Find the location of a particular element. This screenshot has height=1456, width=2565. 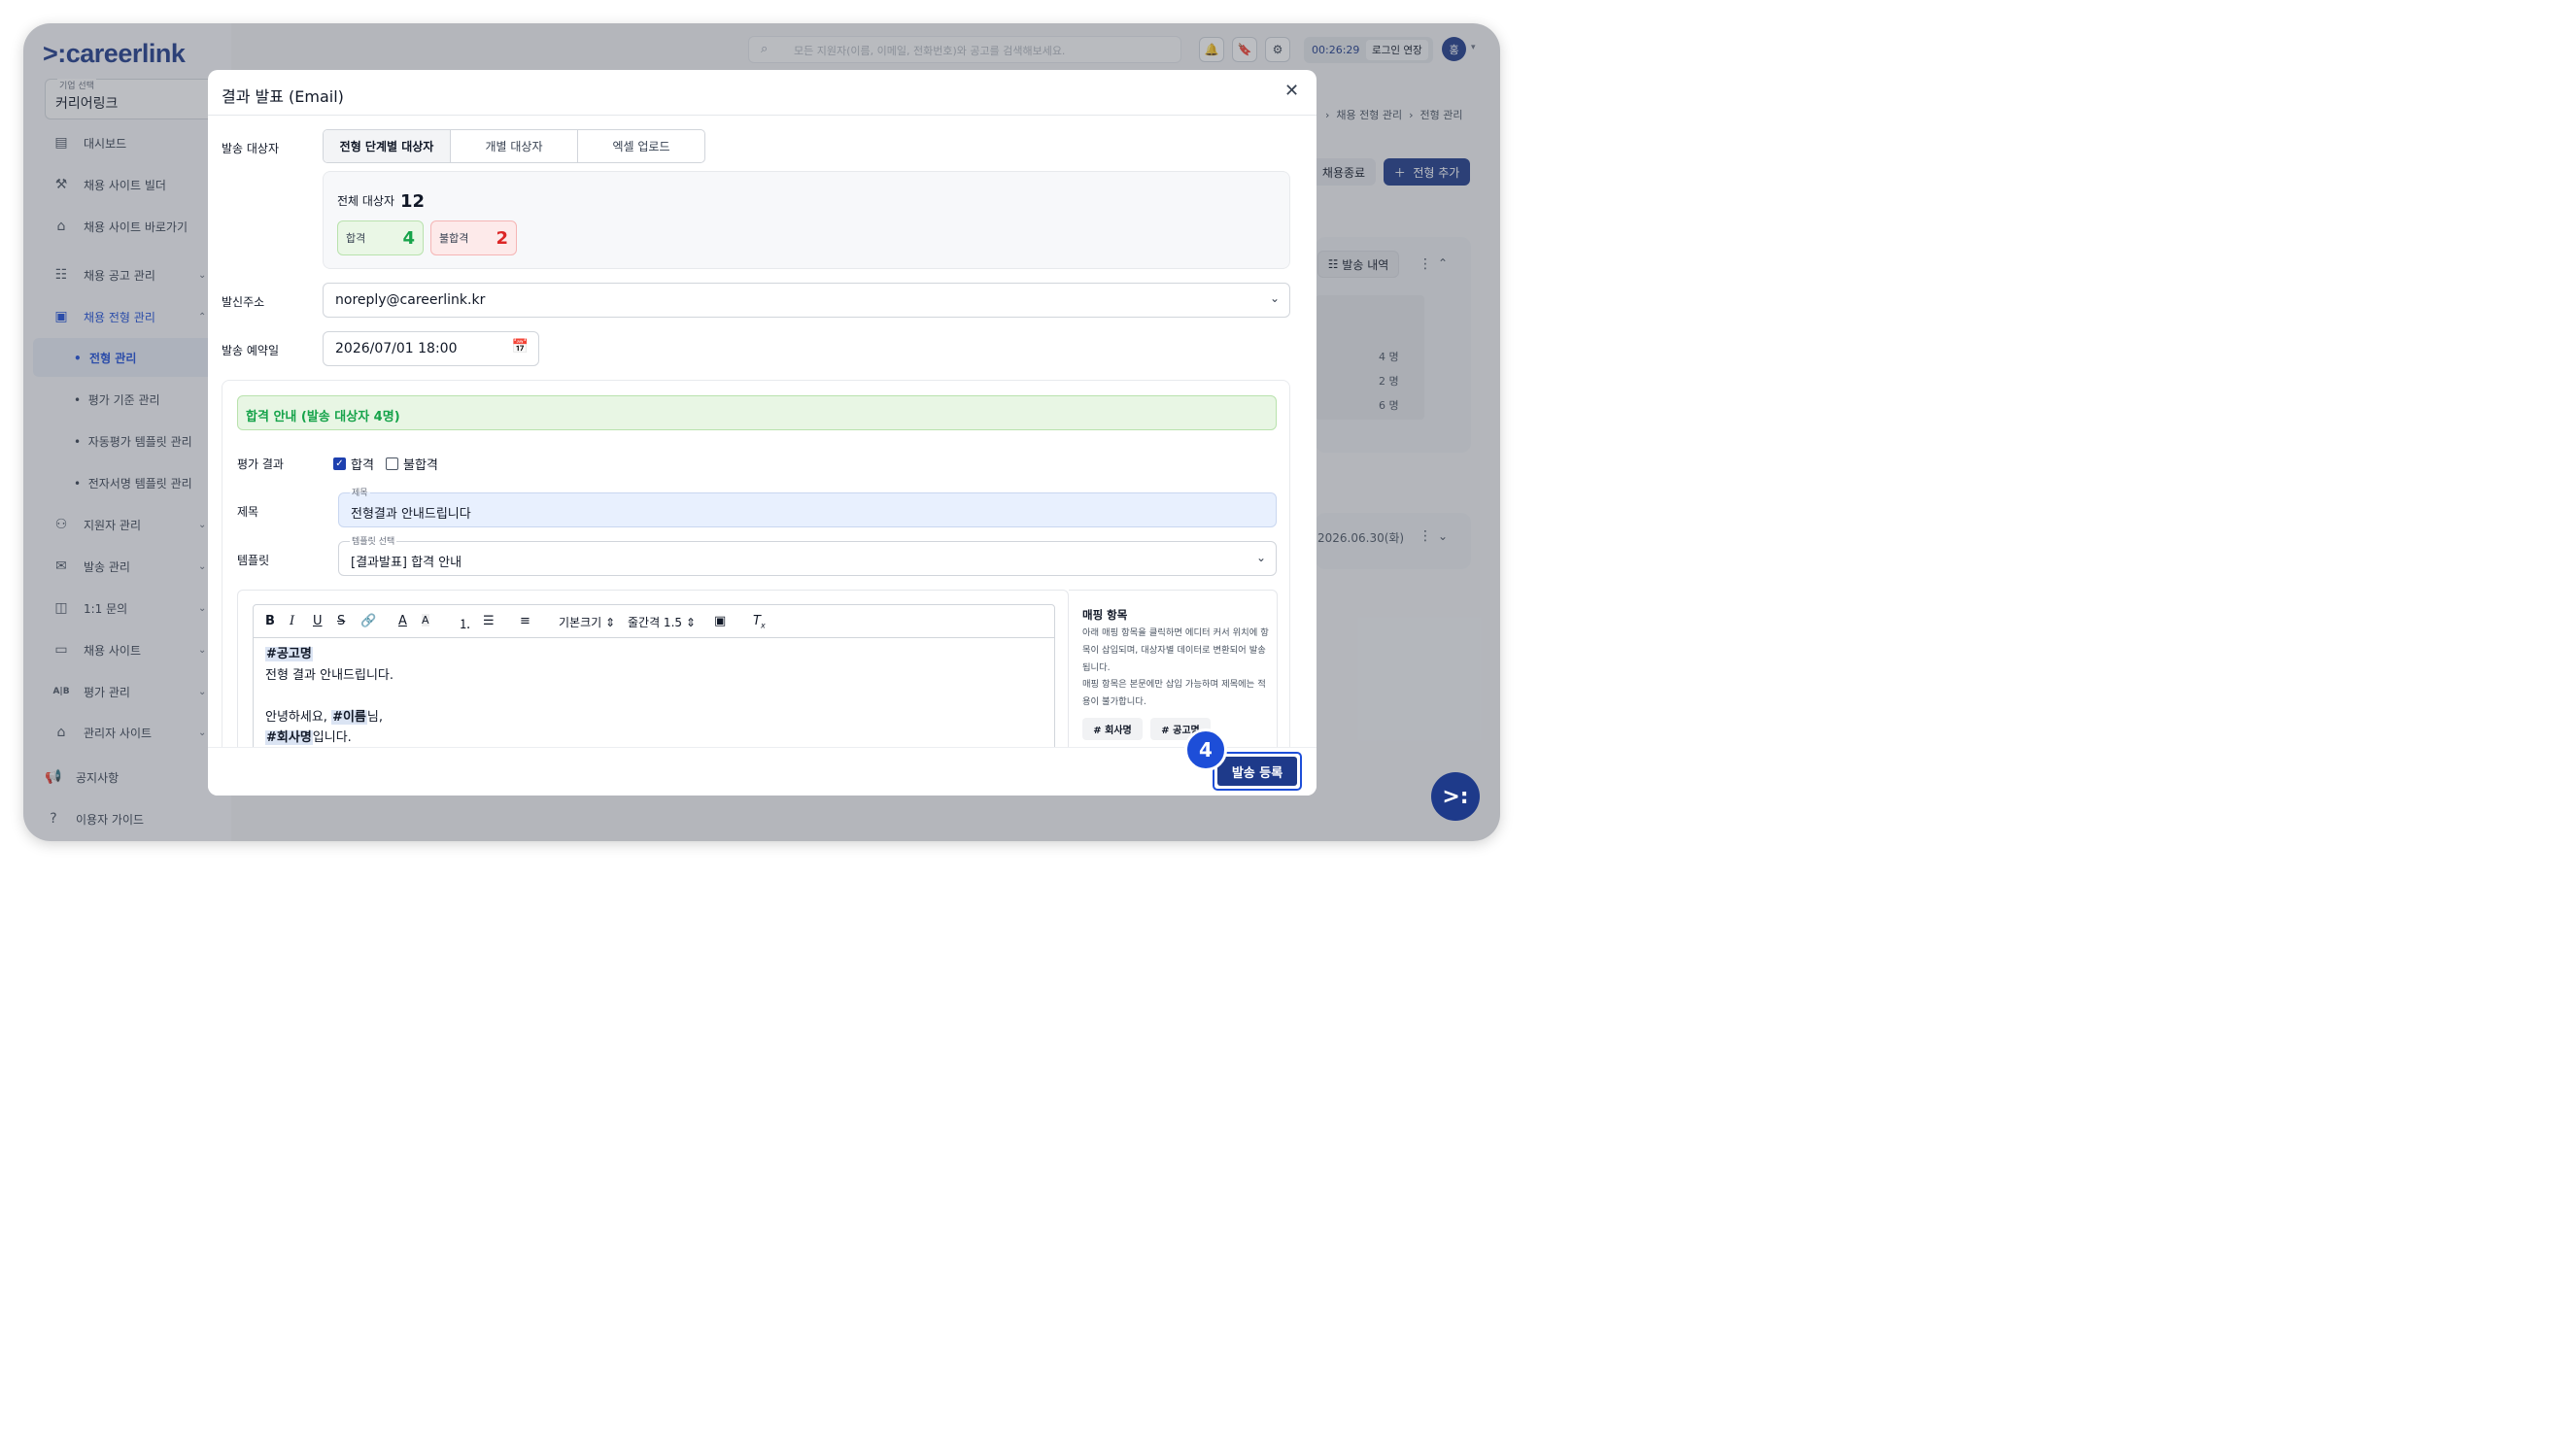

subject-caption: 제목 is located at coordinates (360, 492).